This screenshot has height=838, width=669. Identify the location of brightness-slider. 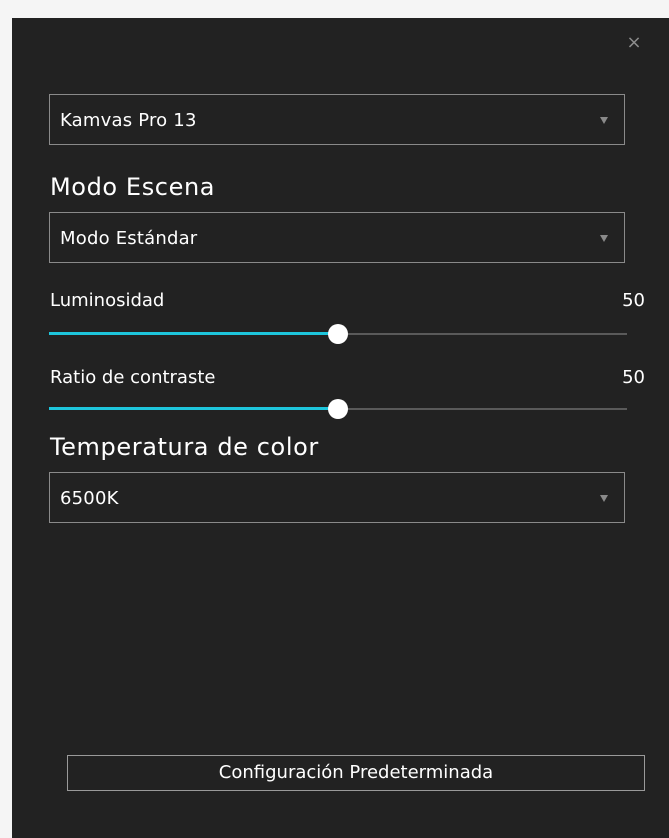
(338, 334).